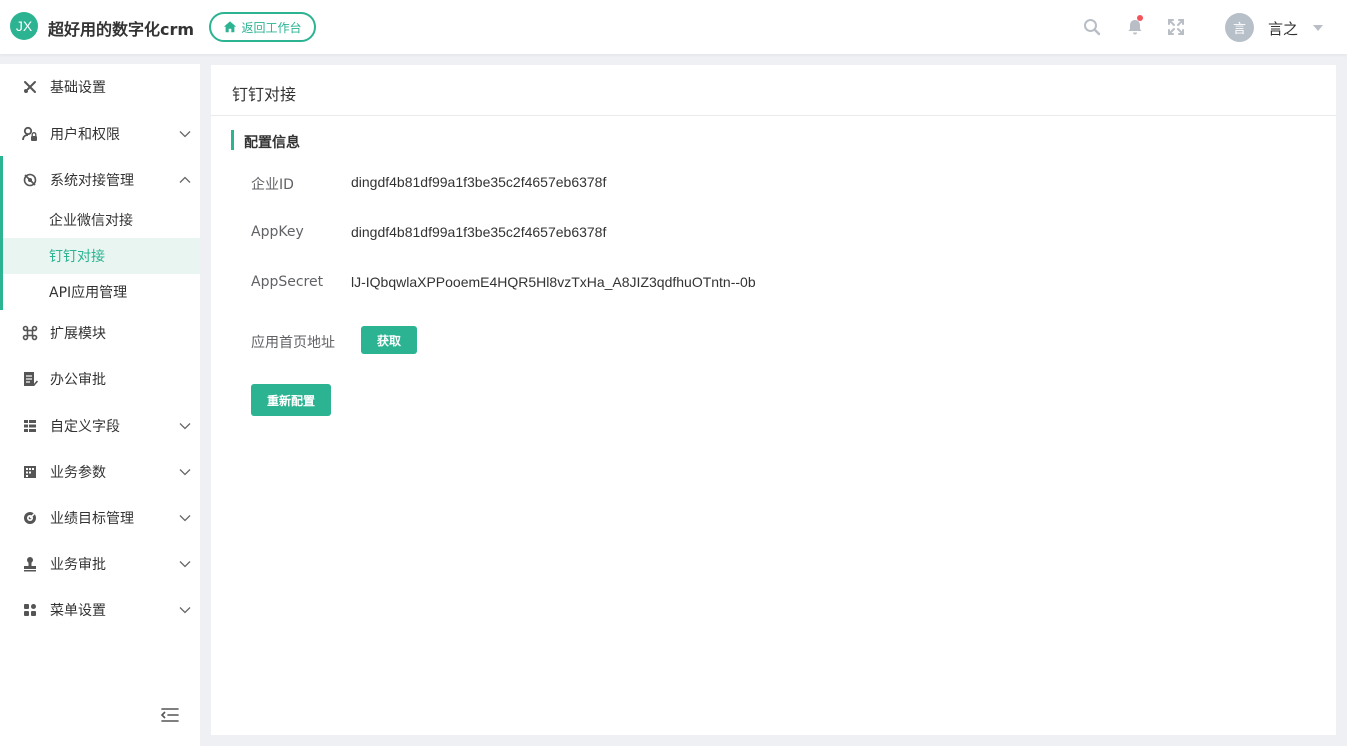 Image resolution: width=1347 pixels, height=746 pixels. Describe the element at coordinates (24, 26) in the screenshot. I see `logo: JX` at that location.